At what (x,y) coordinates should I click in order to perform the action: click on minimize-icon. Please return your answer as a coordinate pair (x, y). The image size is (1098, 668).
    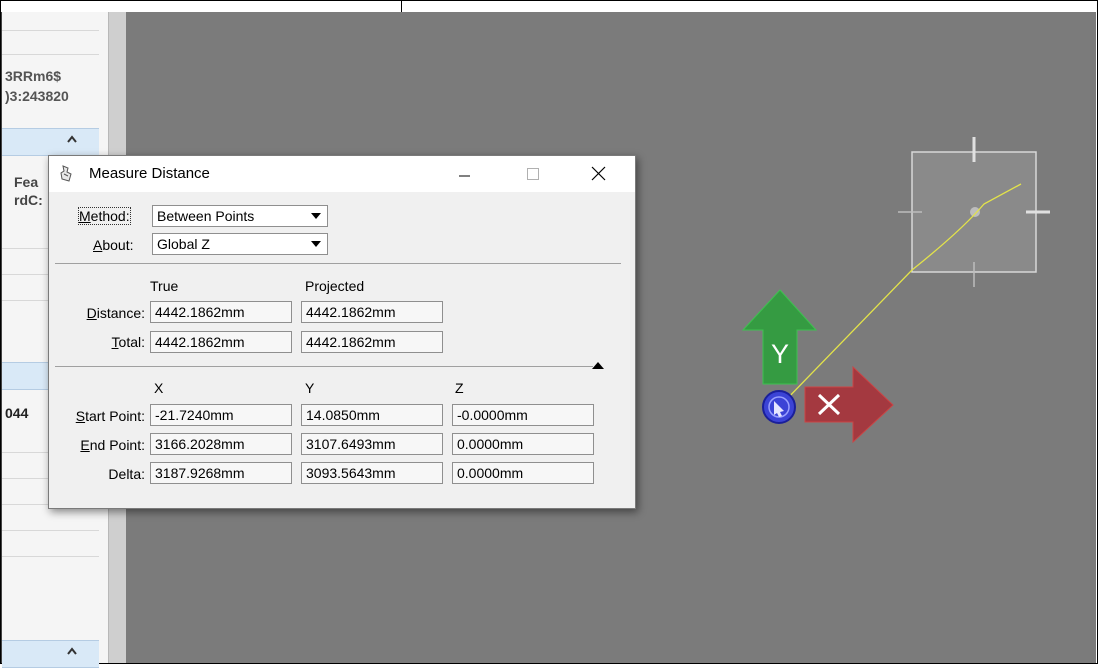
    Looking at the image, I should click on (464, 176).